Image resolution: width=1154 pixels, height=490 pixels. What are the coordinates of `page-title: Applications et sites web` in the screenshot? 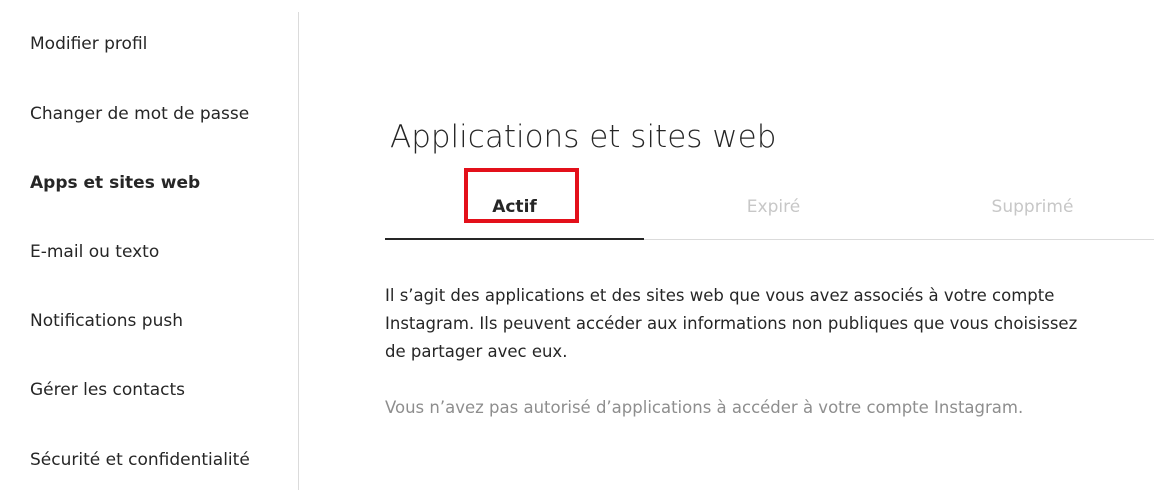 It's located at (583, 136).